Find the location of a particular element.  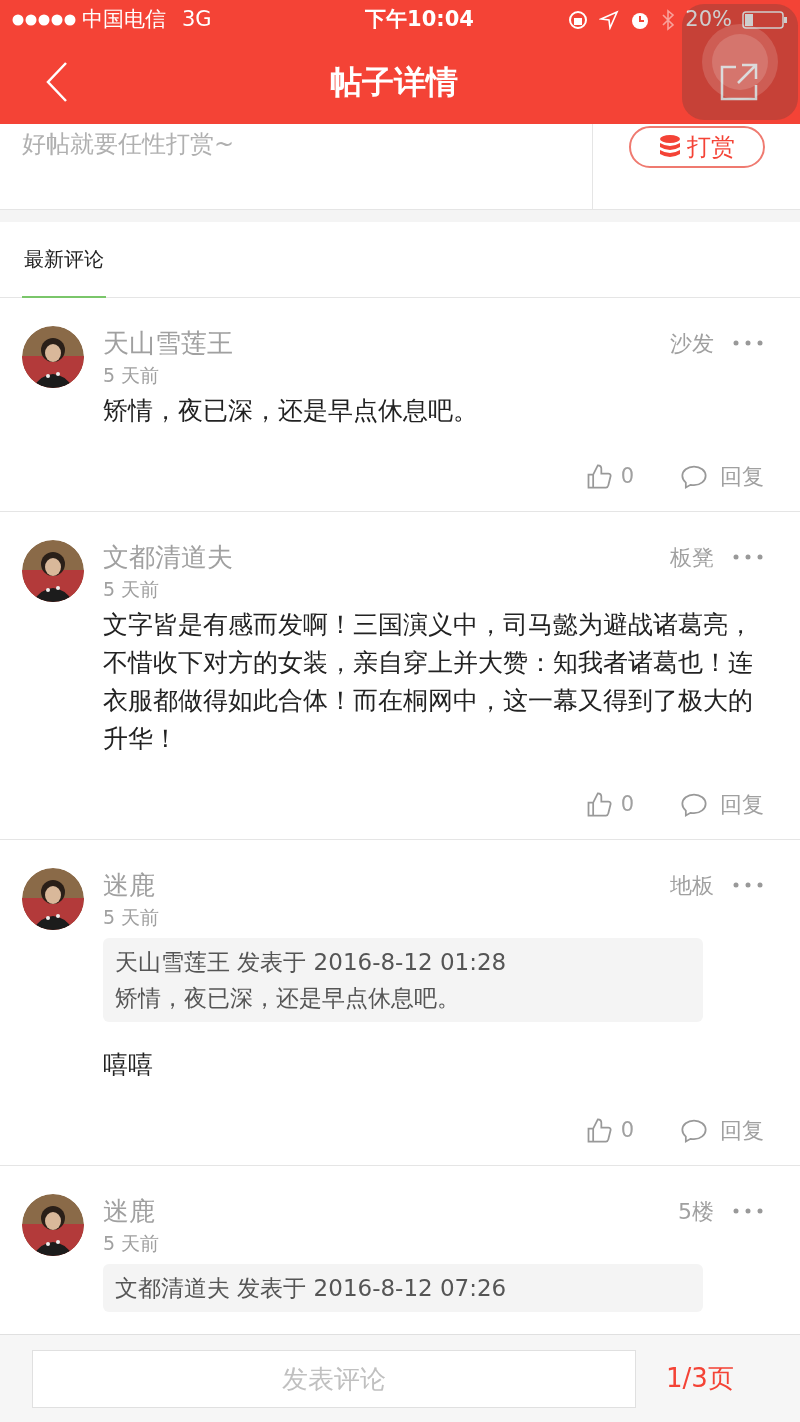

battery-icon is located at coordinates (765, 20).